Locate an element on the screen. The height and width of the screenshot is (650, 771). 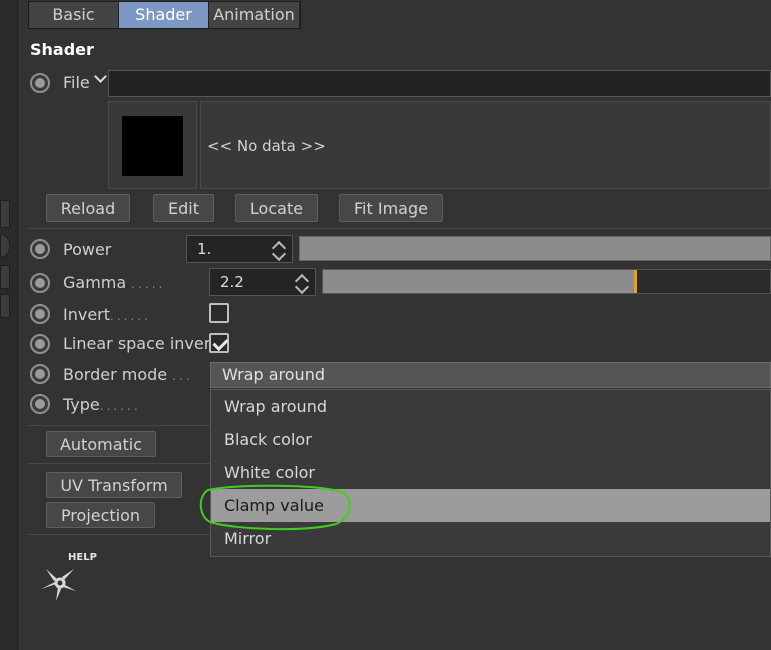
section-title: Shader is located at coordinates (62, 49).